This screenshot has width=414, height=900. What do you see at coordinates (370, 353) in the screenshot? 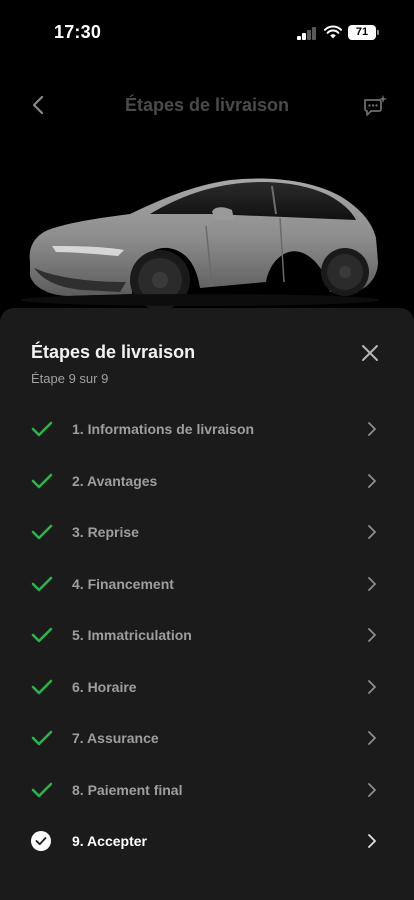
I see `close-icon` at bounding box center [370, 353].